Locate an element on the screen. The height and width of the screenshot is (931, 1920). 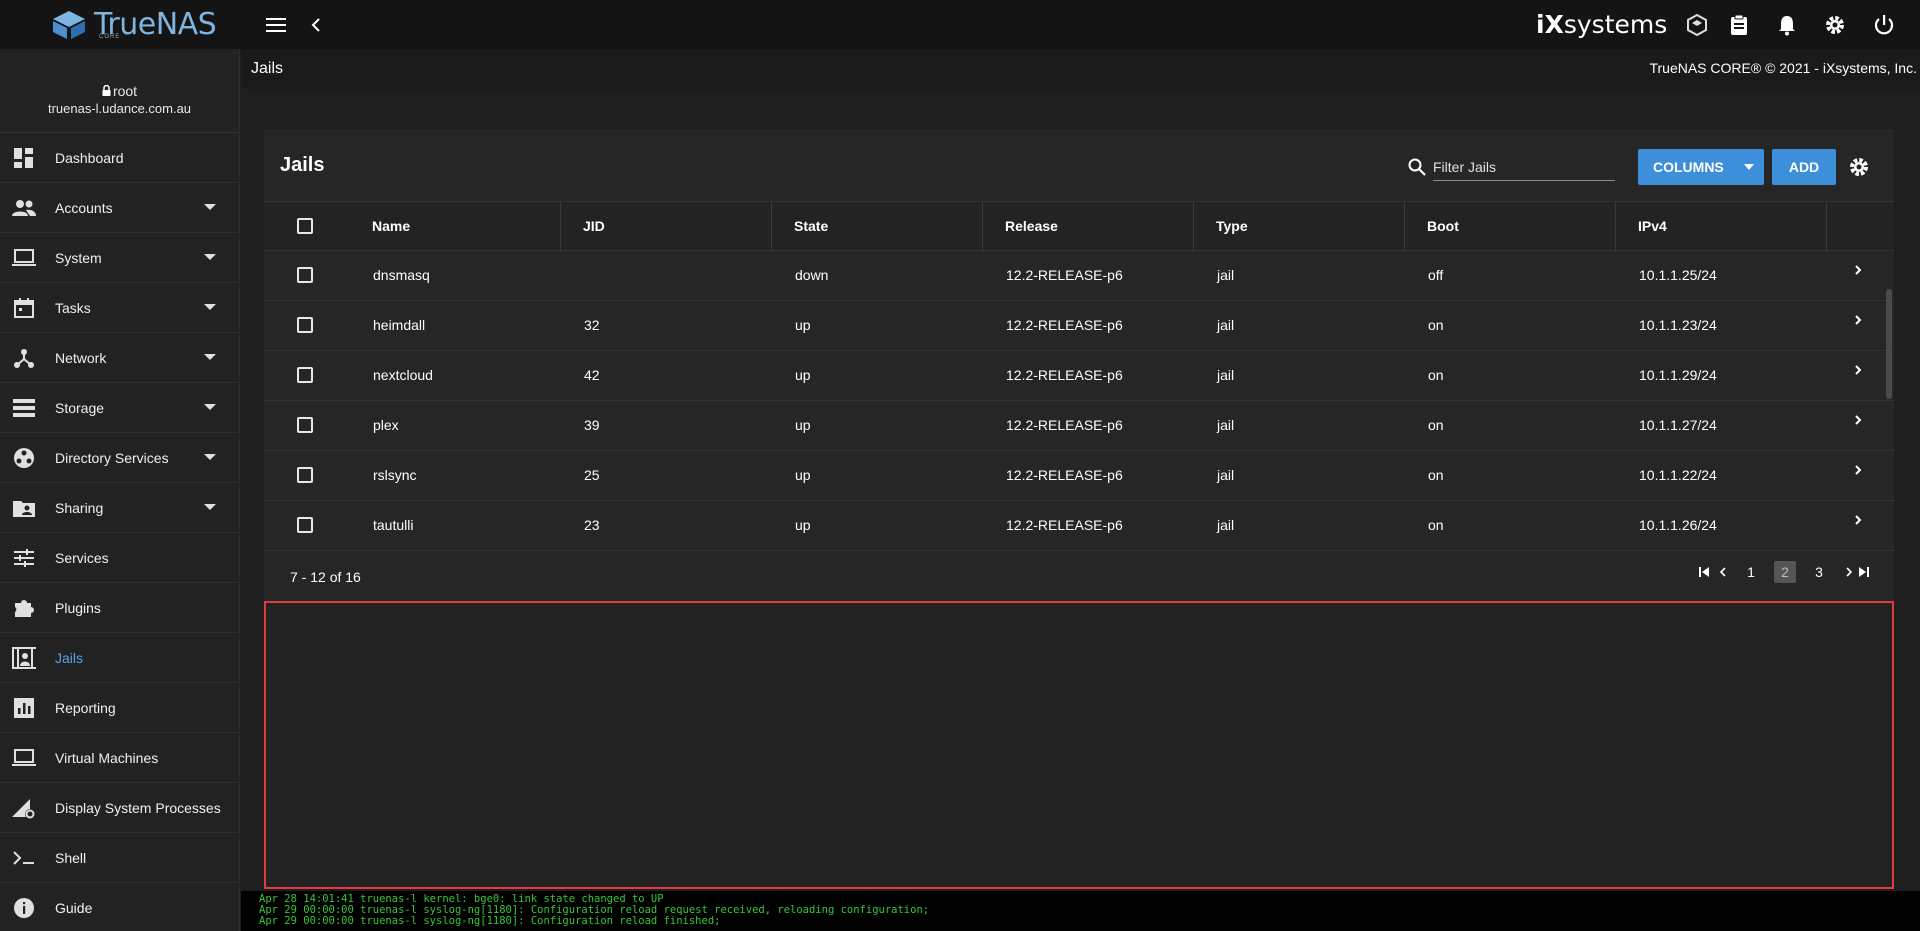
sidebar-item-tasks: Tasks is located at coordinates (119, 308).